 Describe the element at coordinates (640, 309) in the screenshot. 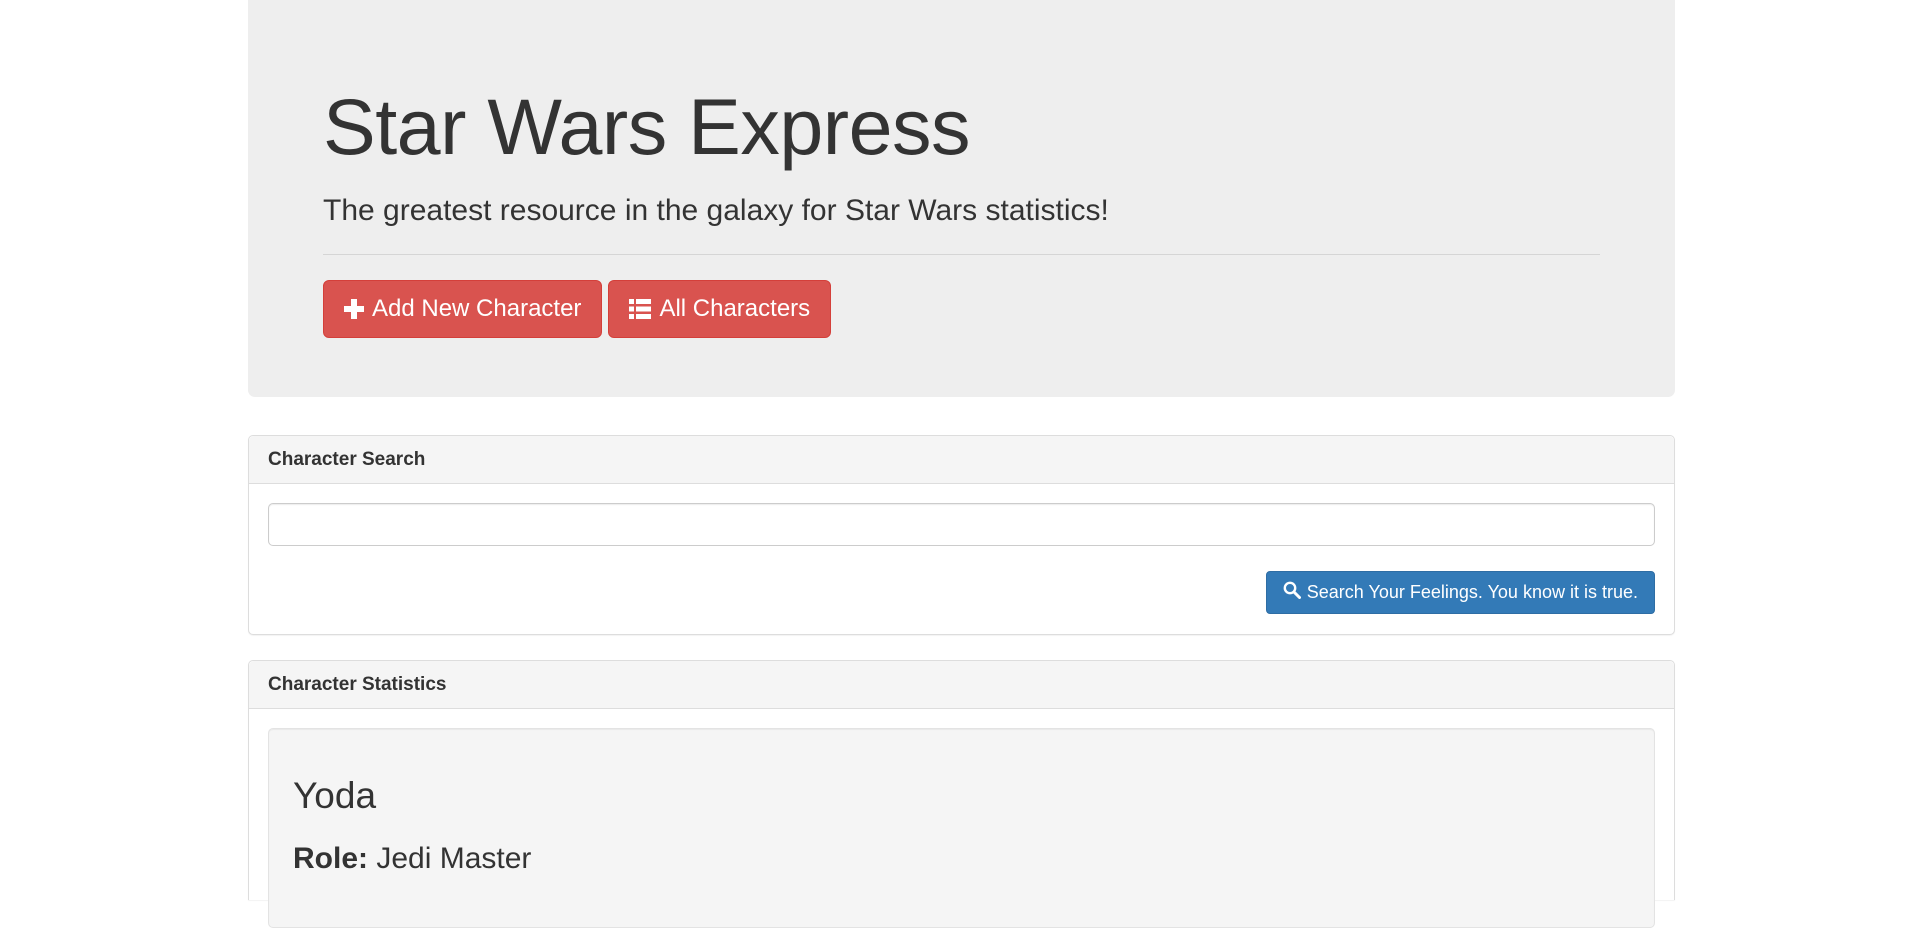

I see `list-icon` at that location.